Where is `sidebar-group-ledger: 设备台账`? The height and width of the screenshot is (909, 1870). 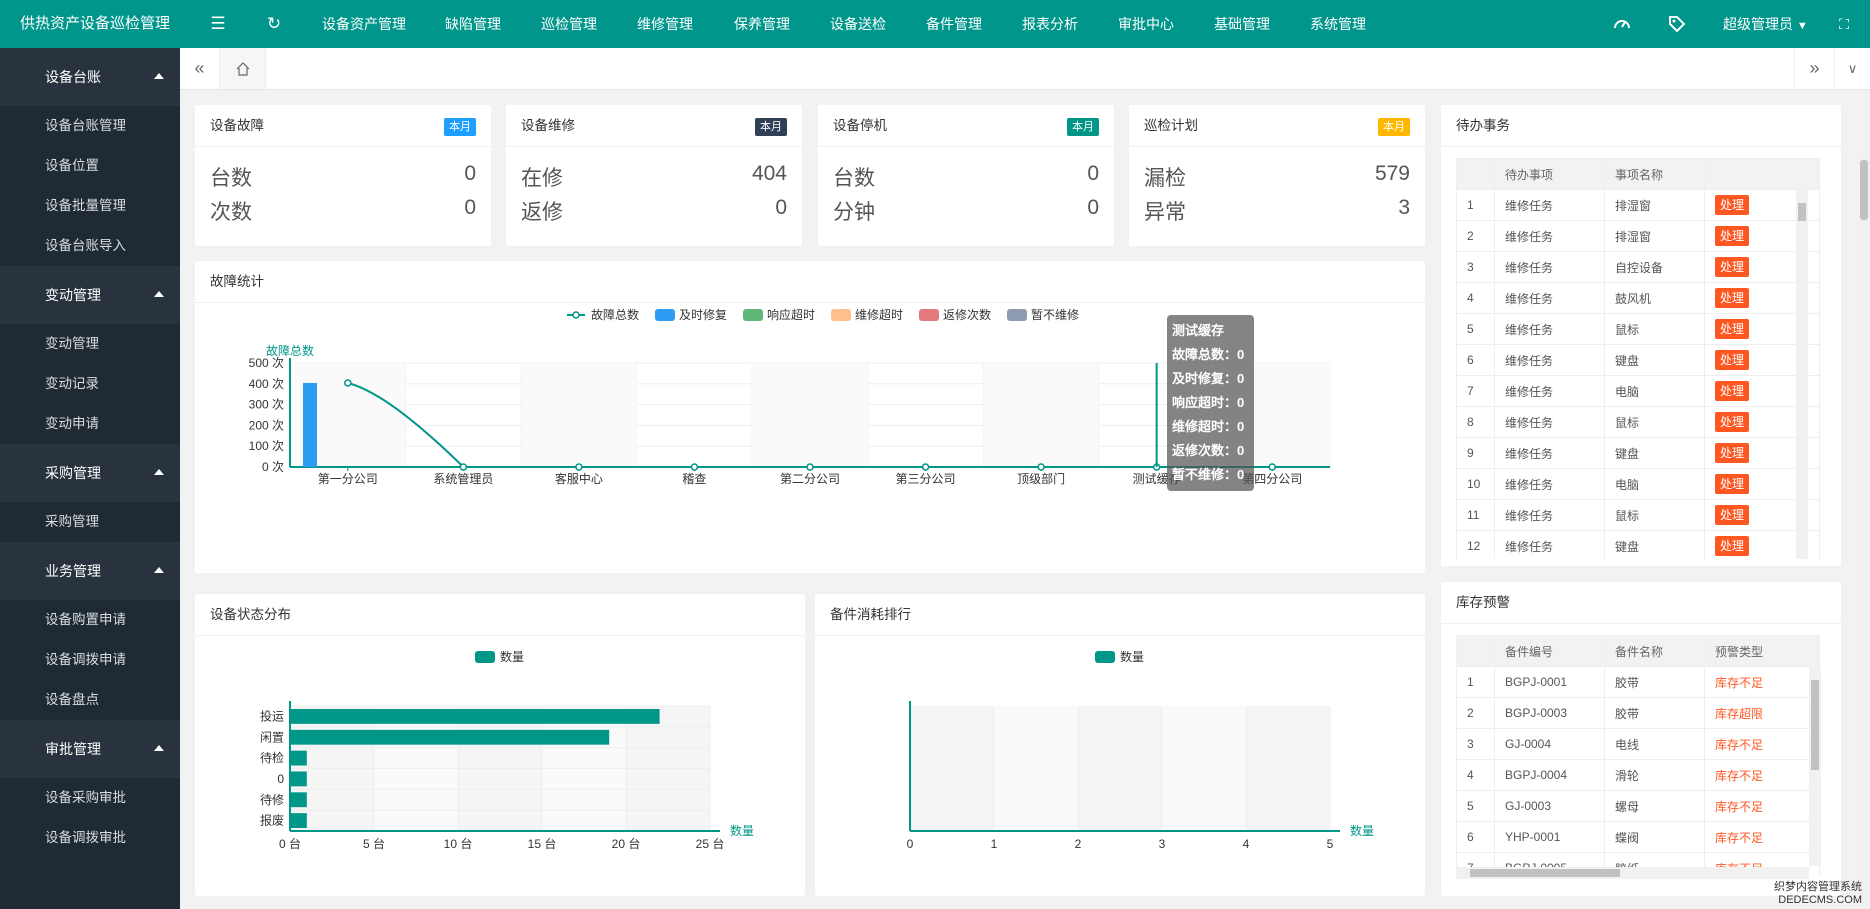 sidebar-group-ledger: 设备台账 is located at coordinates (90, 77).